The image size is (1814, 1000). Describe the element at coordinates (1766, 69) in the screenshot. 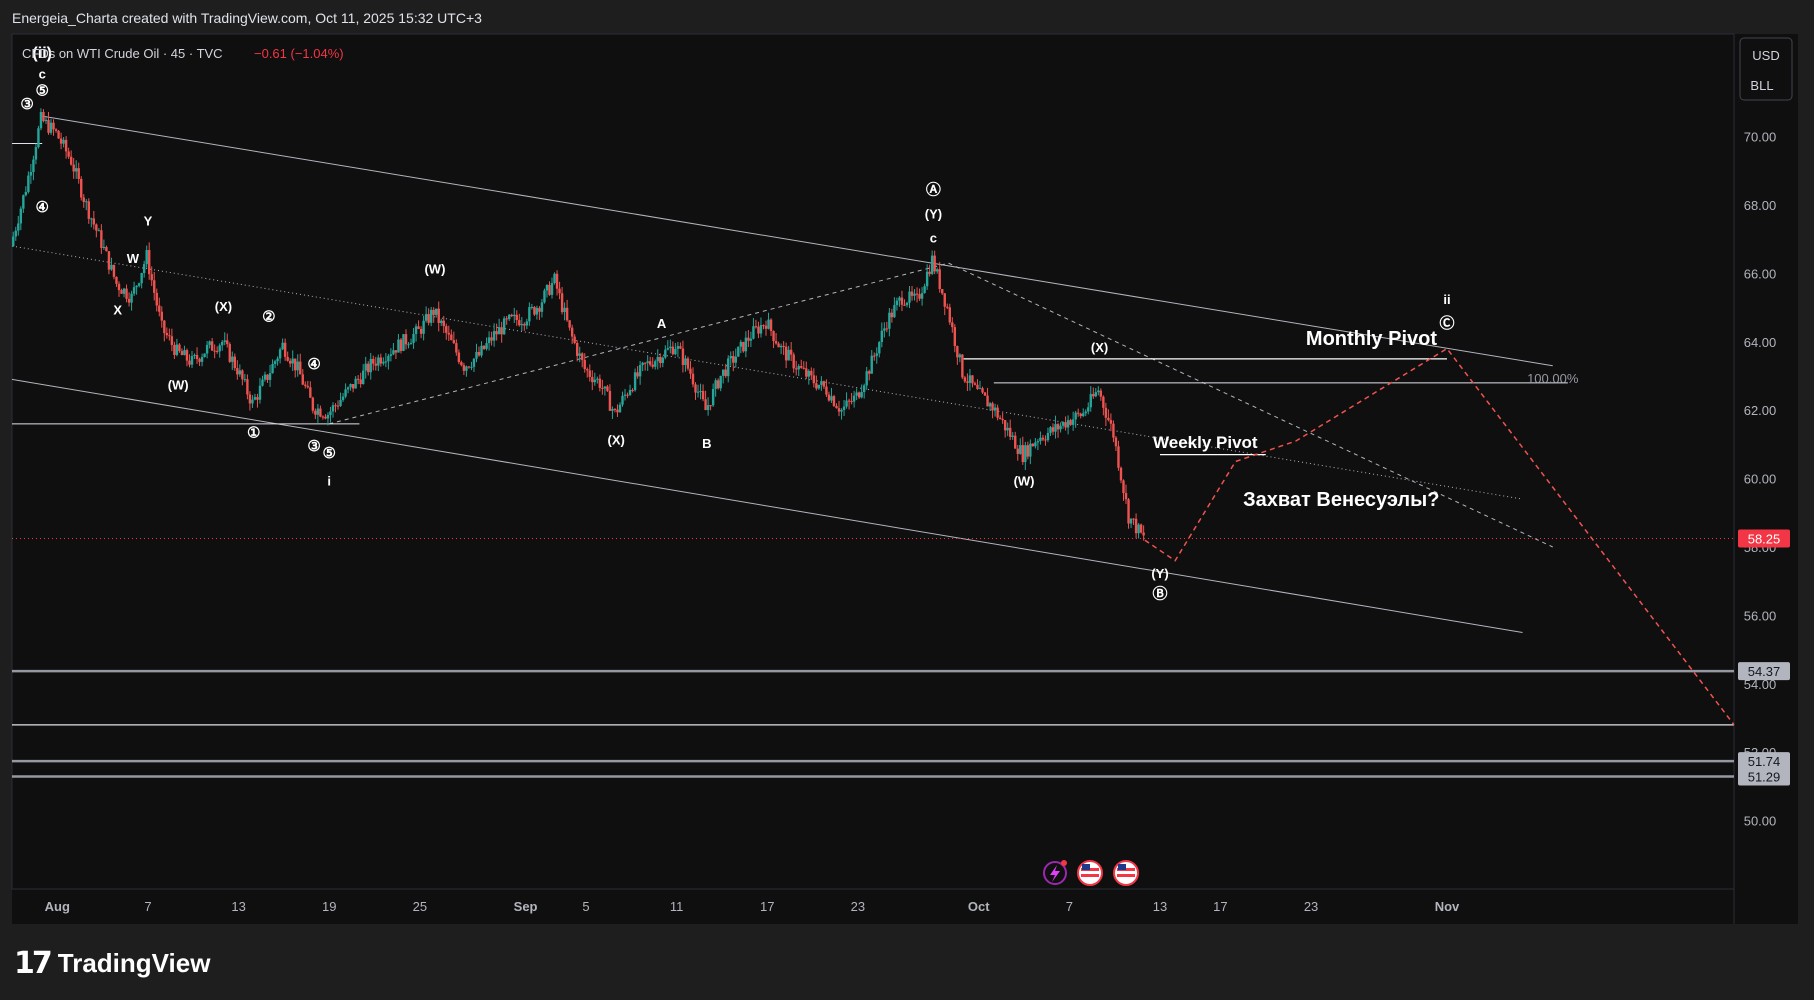

I see `currency-unit-box: USD BLL` at that location.